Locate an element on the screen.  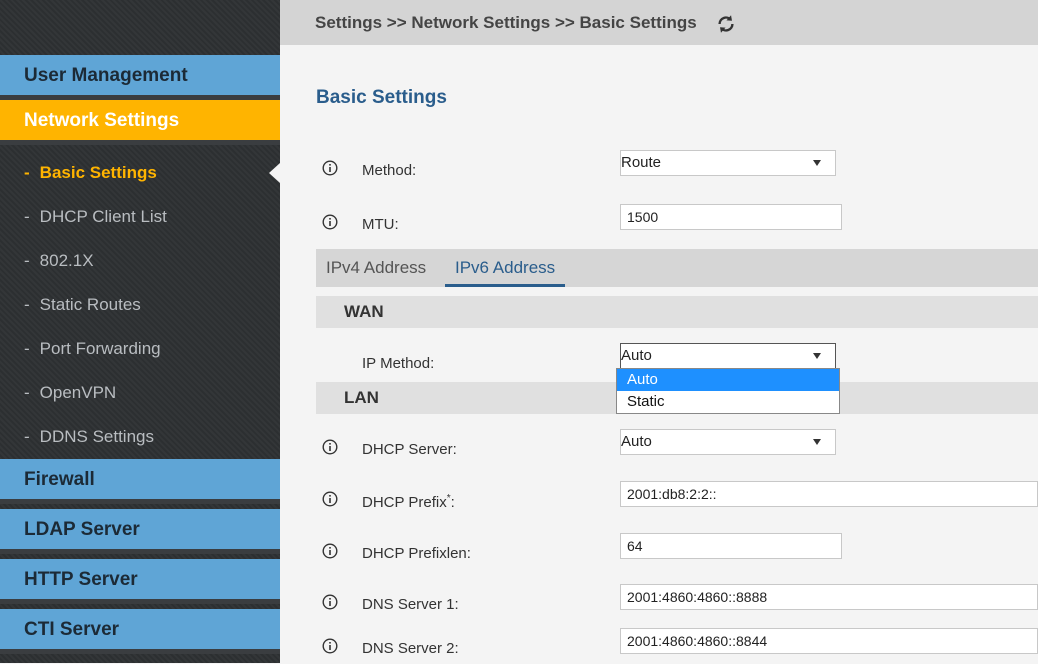
dhcp-prefix-input is located at coordinates (829, 494).